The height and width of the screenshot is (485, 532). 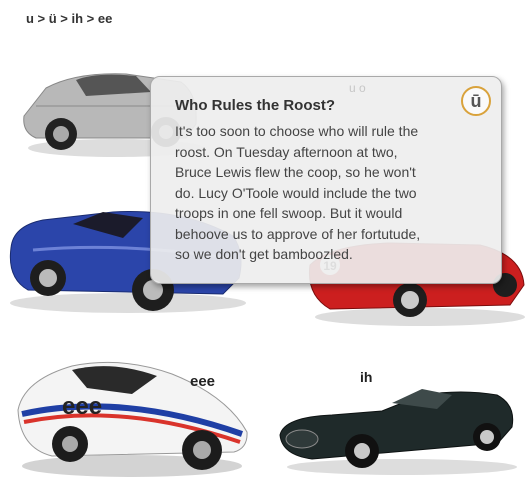 I want to click on white-rally-porsche, so click(x=132, y=416).